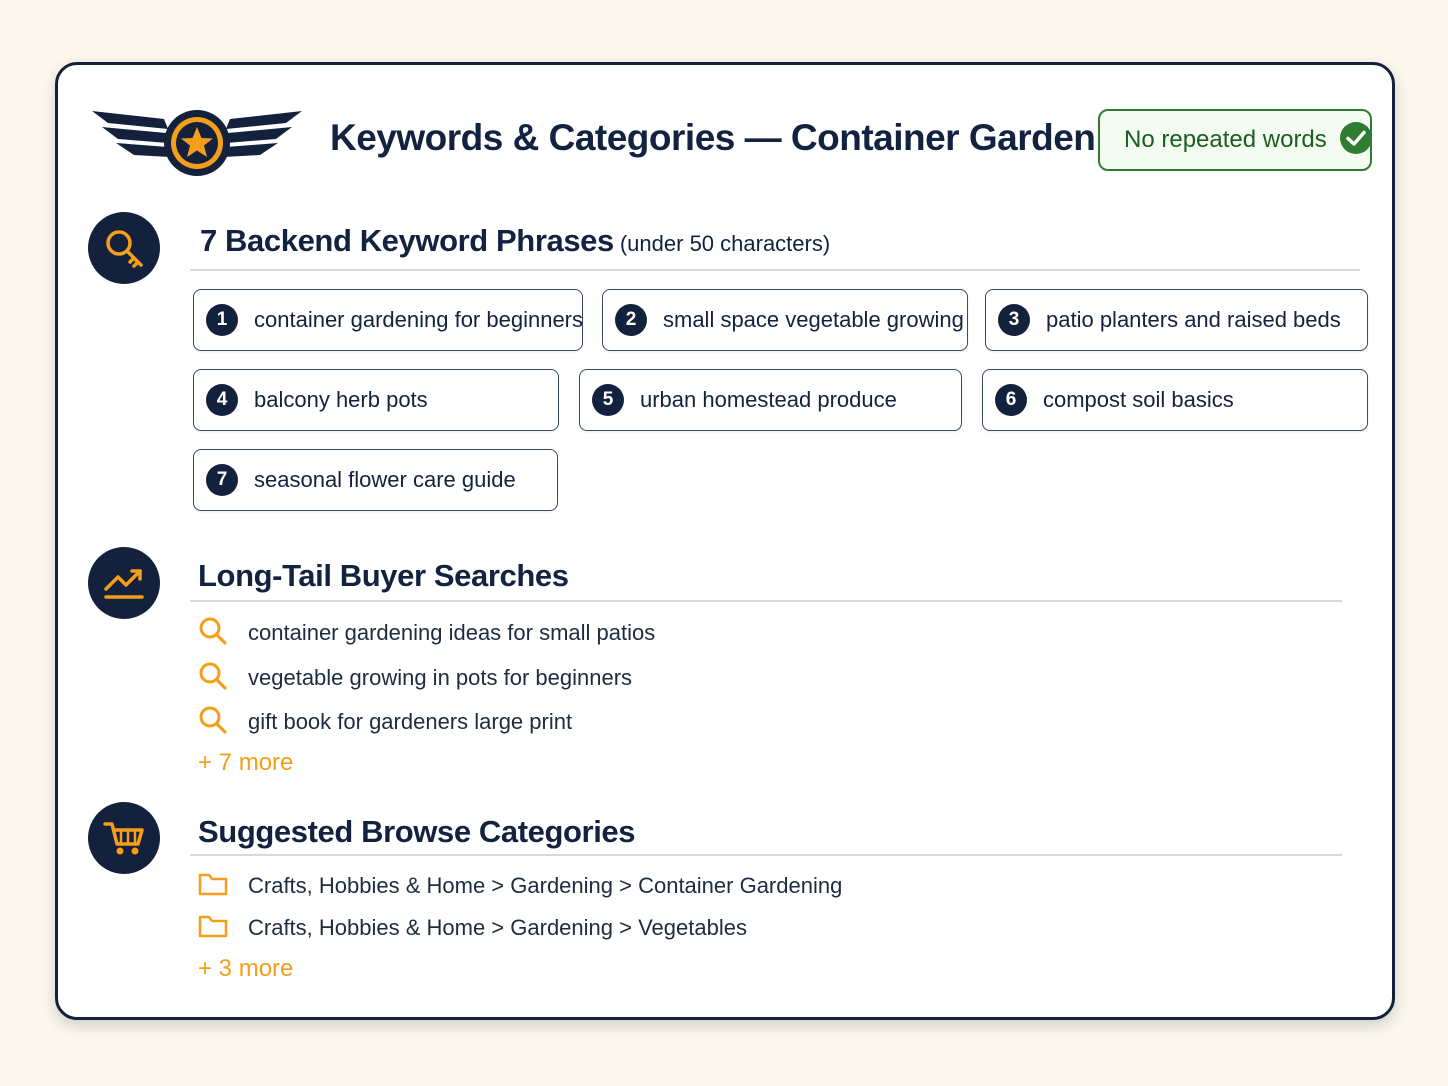 The image size is (1448, 1086). Describe the element at coordinates (197, 141) in the screenshot. I see `winged-star-logo` at that location.